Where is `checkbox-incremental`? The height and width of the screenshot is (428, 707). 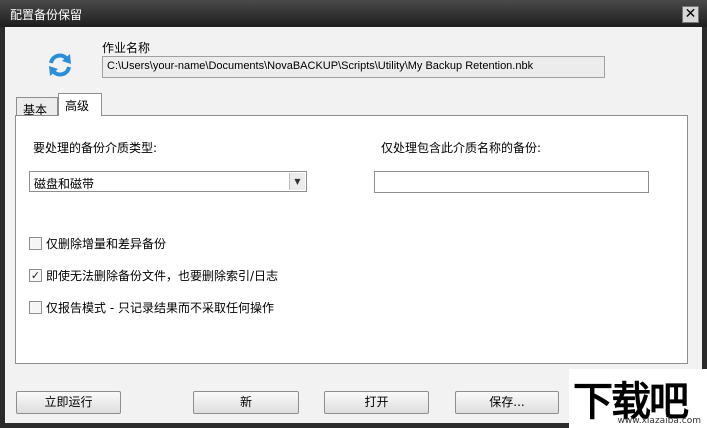
checkbox-incremental is located at coordinates (35, 243).